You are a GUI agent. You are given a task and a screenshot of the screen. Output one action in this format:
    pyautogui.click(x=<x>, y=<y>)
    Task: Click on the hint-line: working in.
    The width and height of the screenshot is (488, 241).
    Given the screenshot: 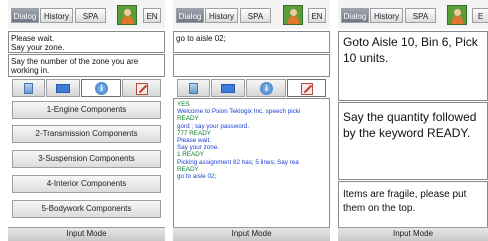 What is the action you would take?
    pyautogui.click(x=30, y=70)
    